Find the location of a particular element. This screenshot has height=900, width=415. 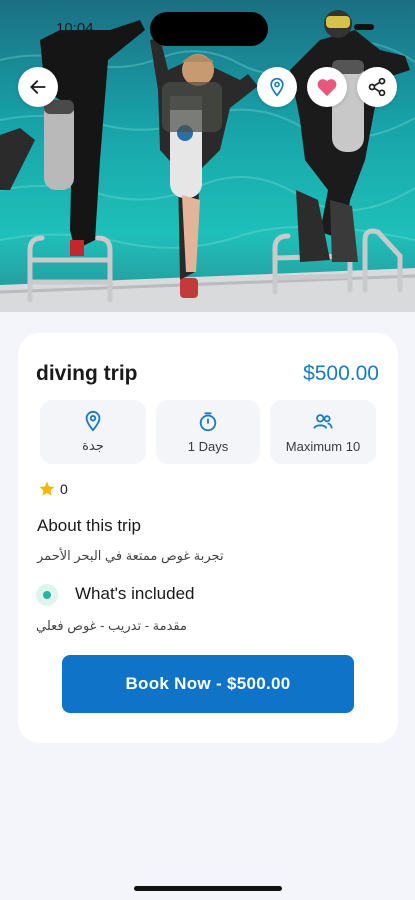

location-button is located at coordinates (277, 87).